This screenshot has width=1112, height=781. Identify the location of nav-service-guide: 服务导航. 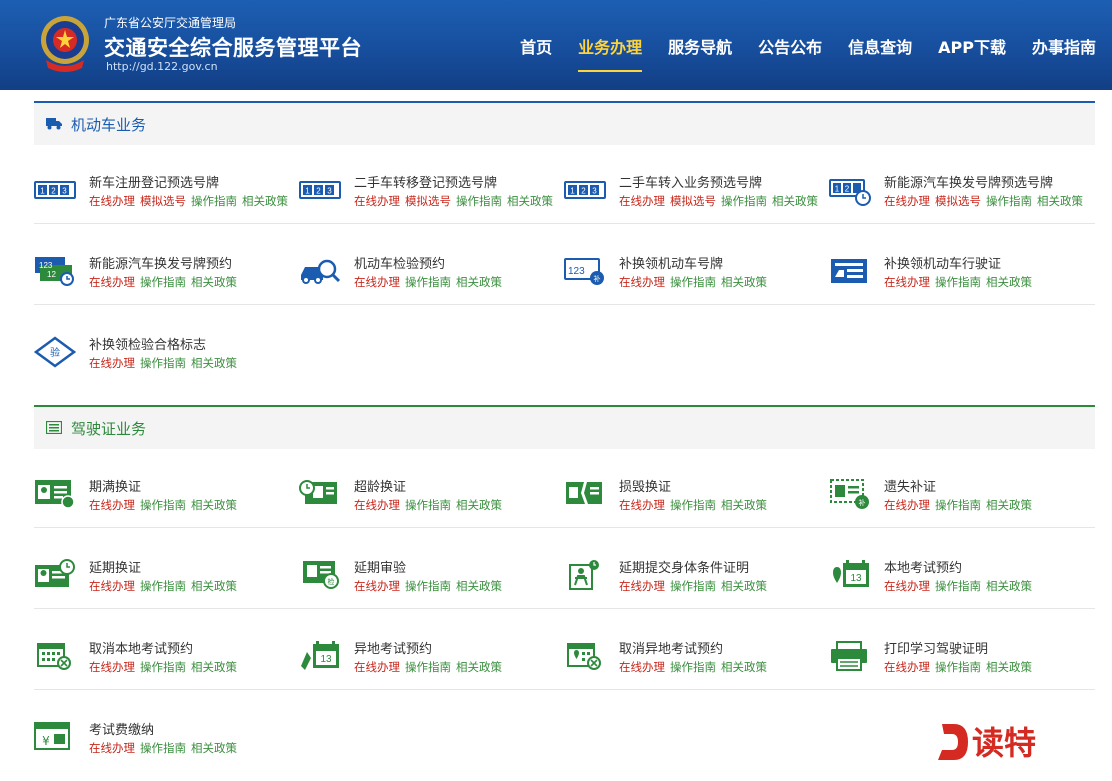
(700, 49).